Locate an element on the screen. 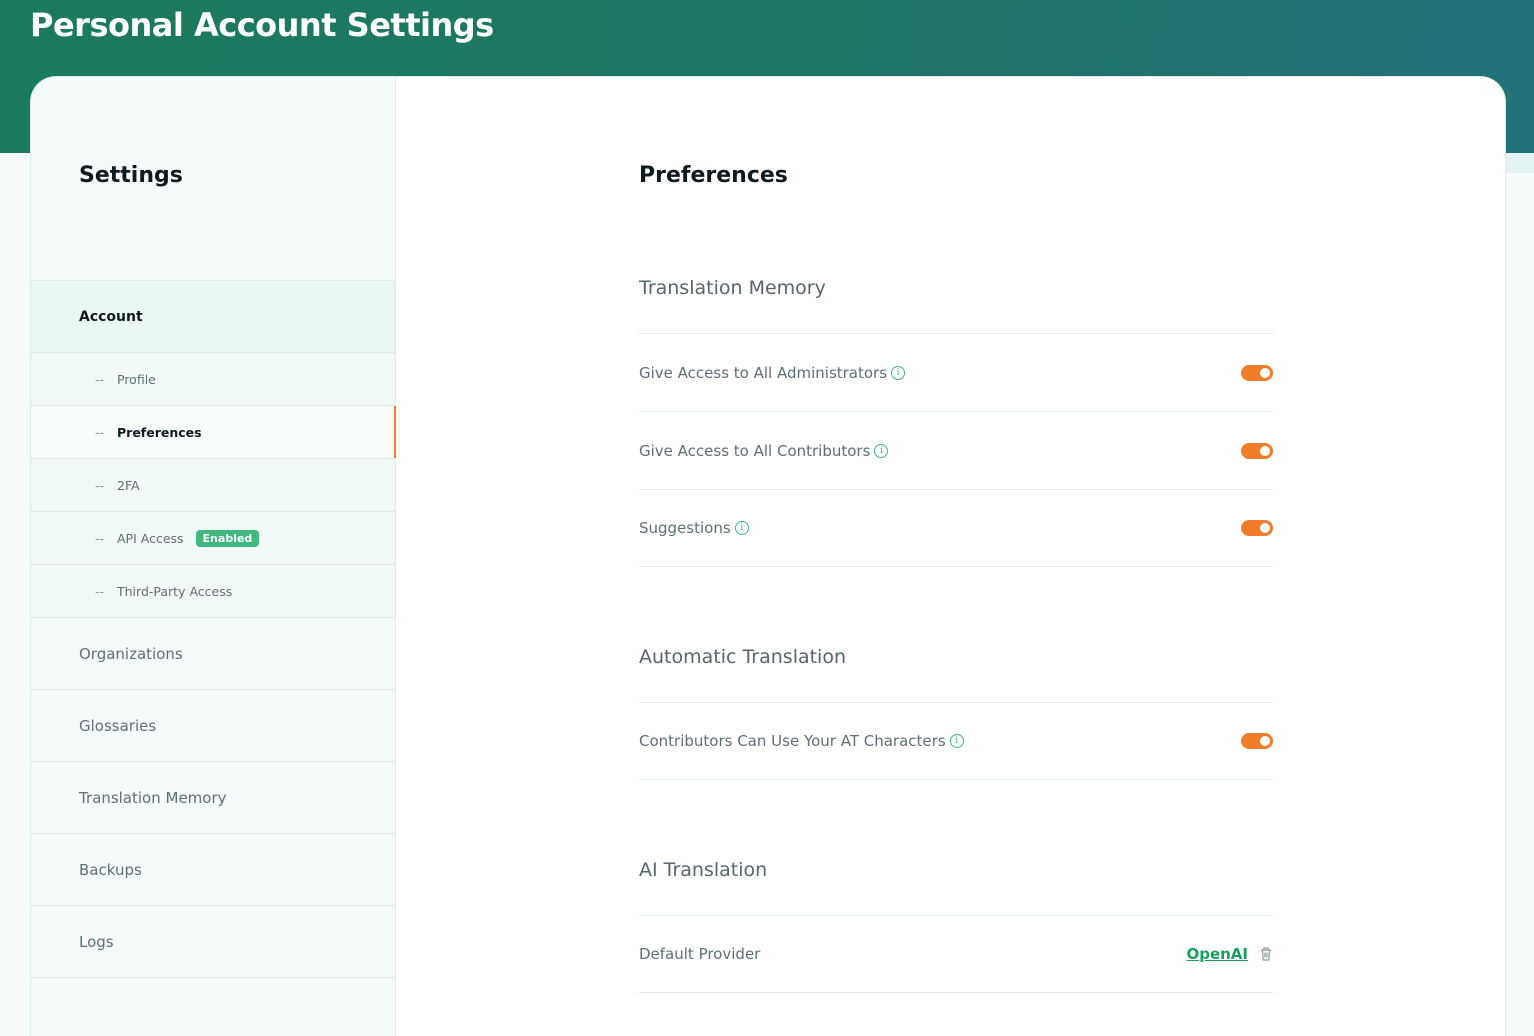 This screenshot has height=1036, width=1534. setting-label-text: Give Access to All Contributors is located at coordinates (755, 450).